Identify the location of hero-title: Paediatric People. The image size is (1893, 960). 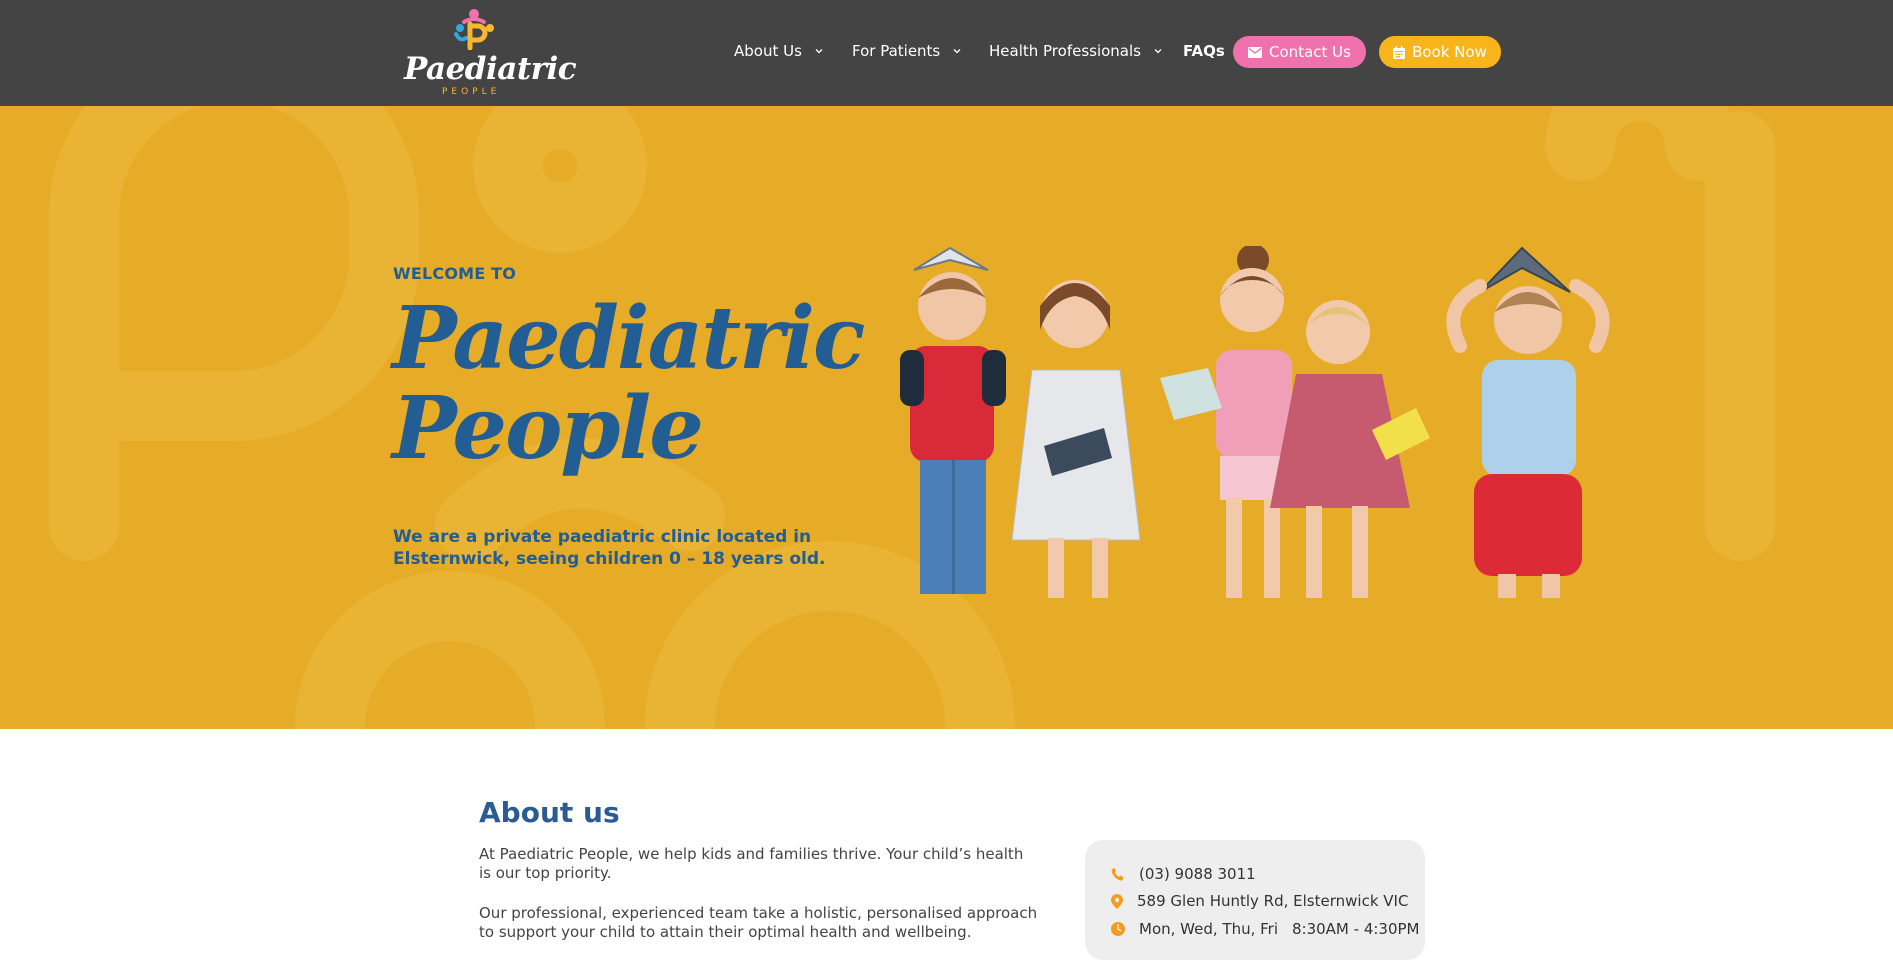
(628, 383).